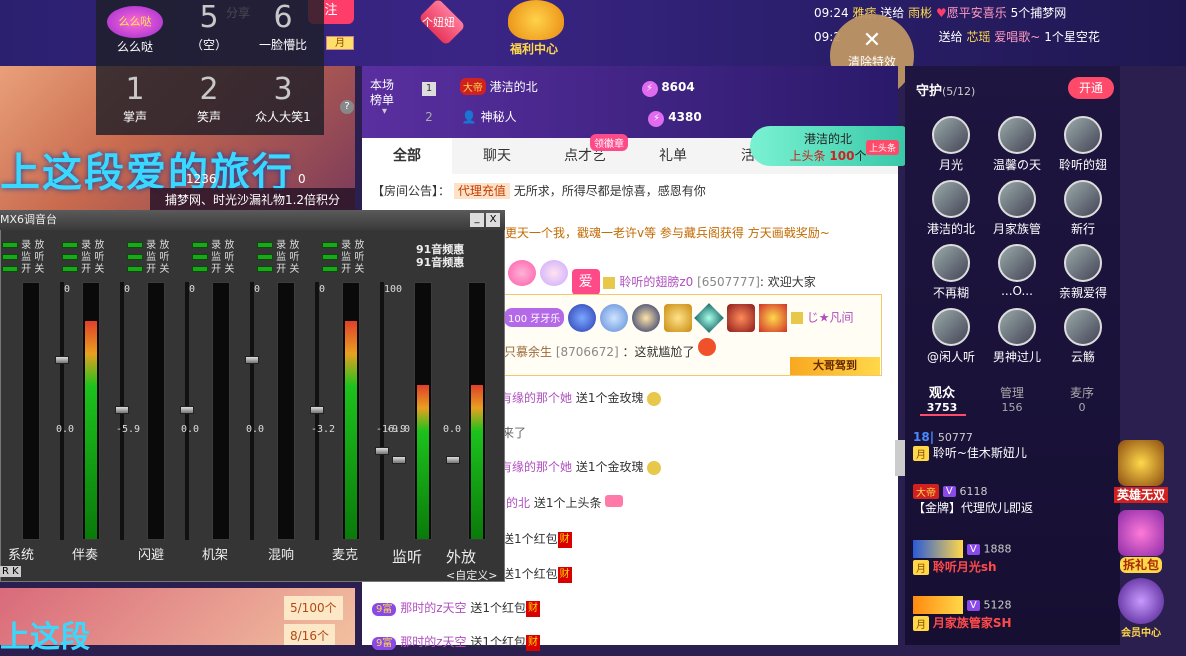  What do you see at coordinates (498, 642) in the screenshot?
I see `chat-action: 送1个红包` at bounding box center [498, 642].